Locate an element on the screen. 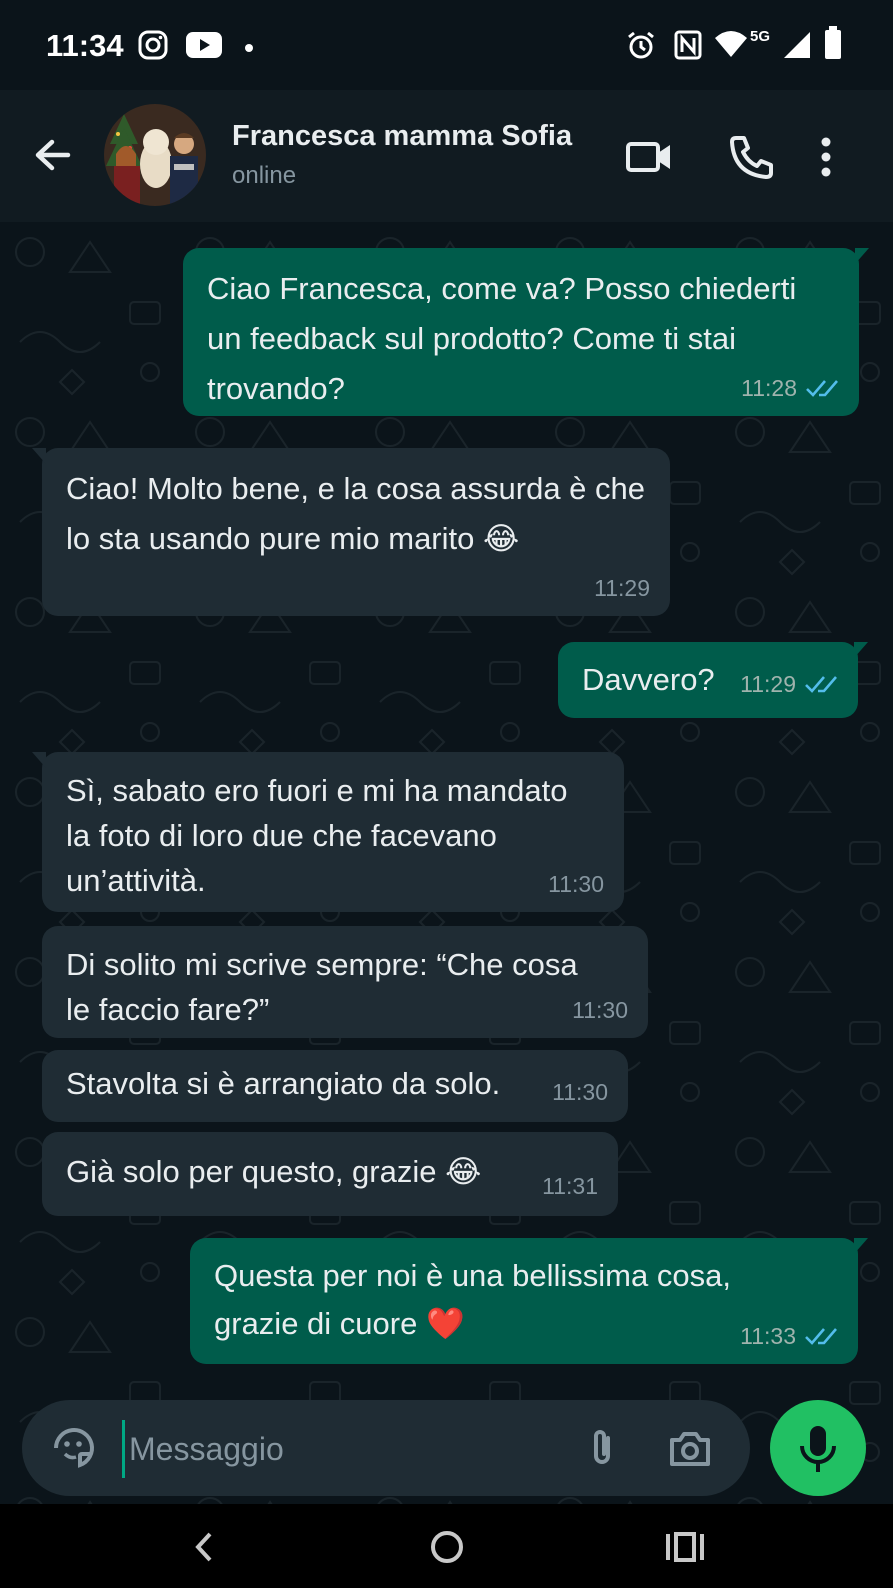 The height and width of the screenshot is (1588, 893). camera-icon is located at coordinates (690, 1449).